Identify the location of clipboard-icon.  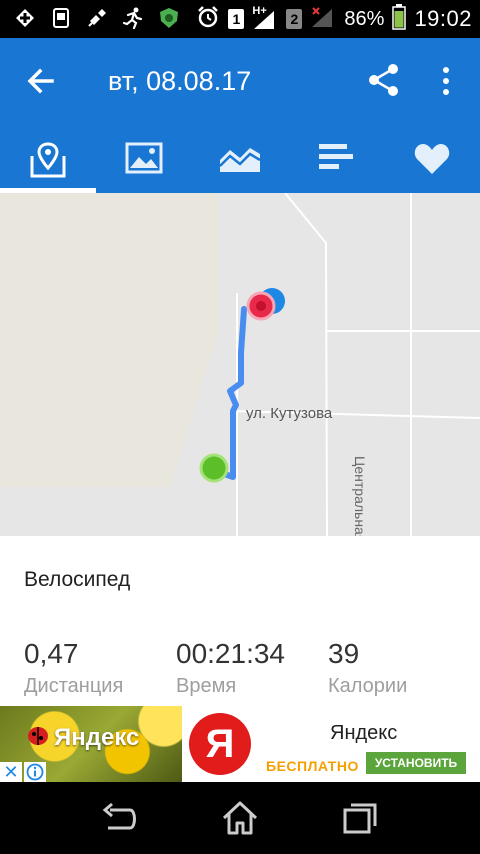
(61, 18).